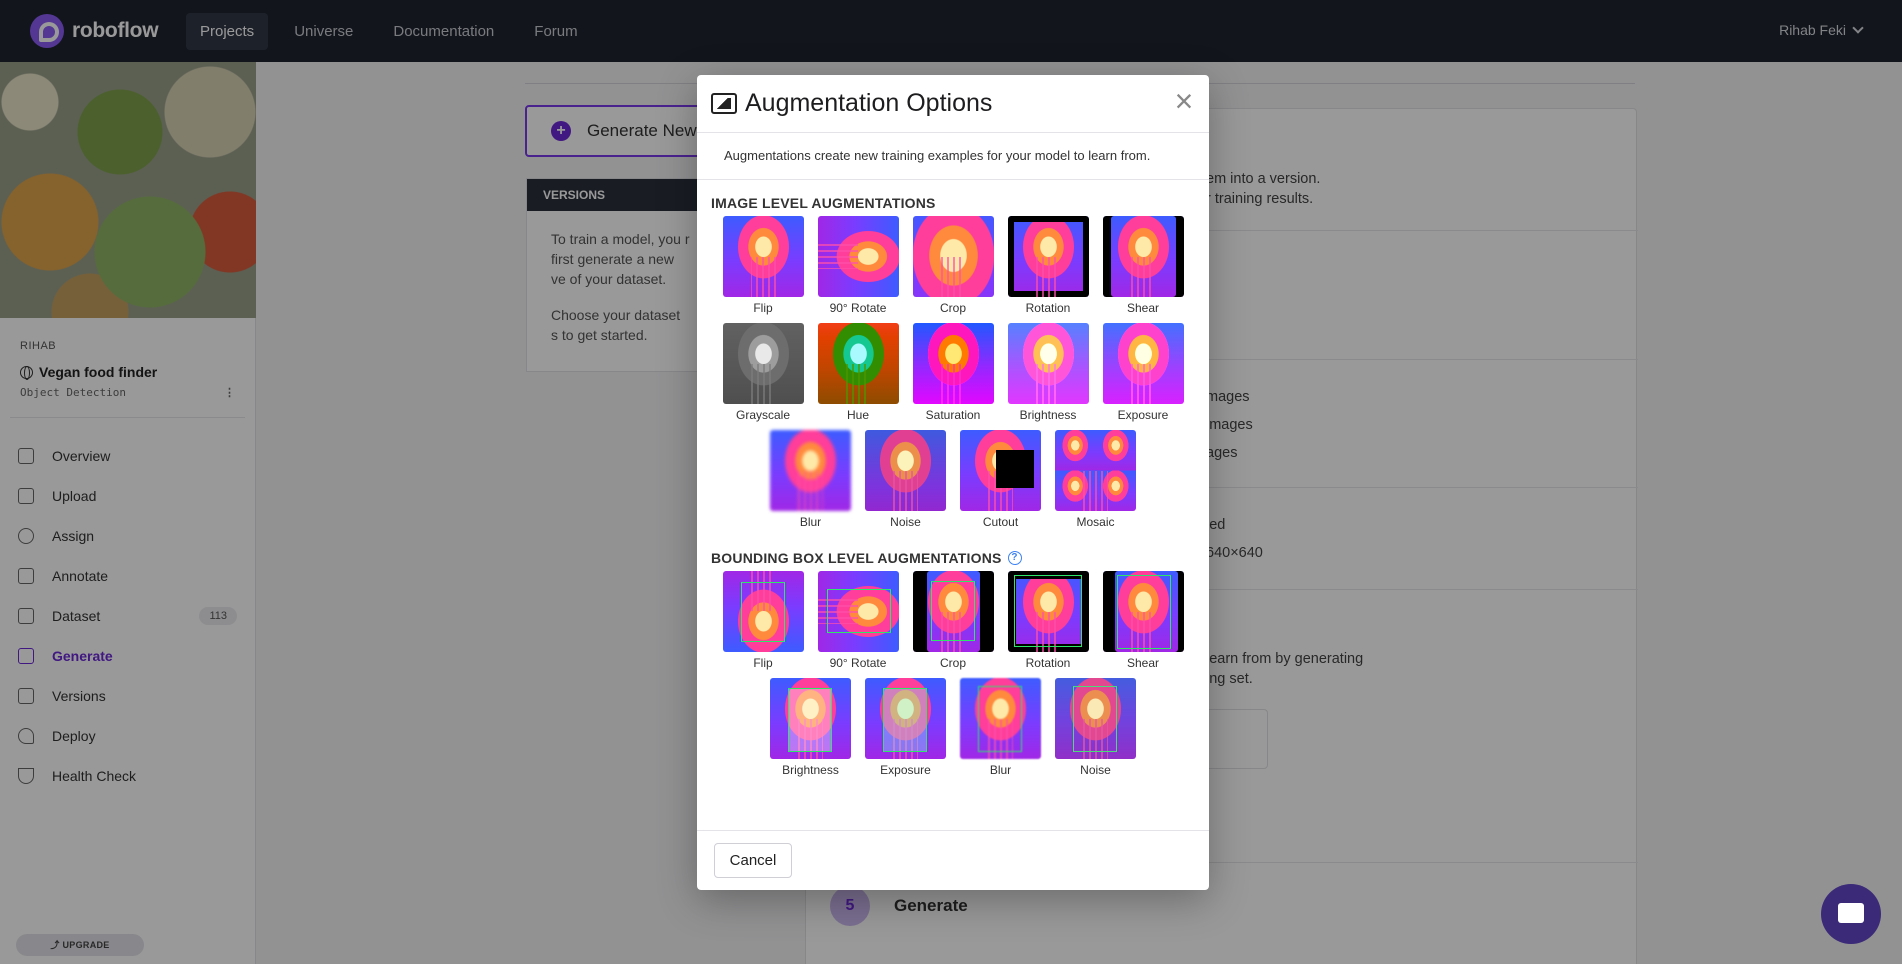  I want to click on aug-tile-exposure: Exposure, so click(1143, 373).